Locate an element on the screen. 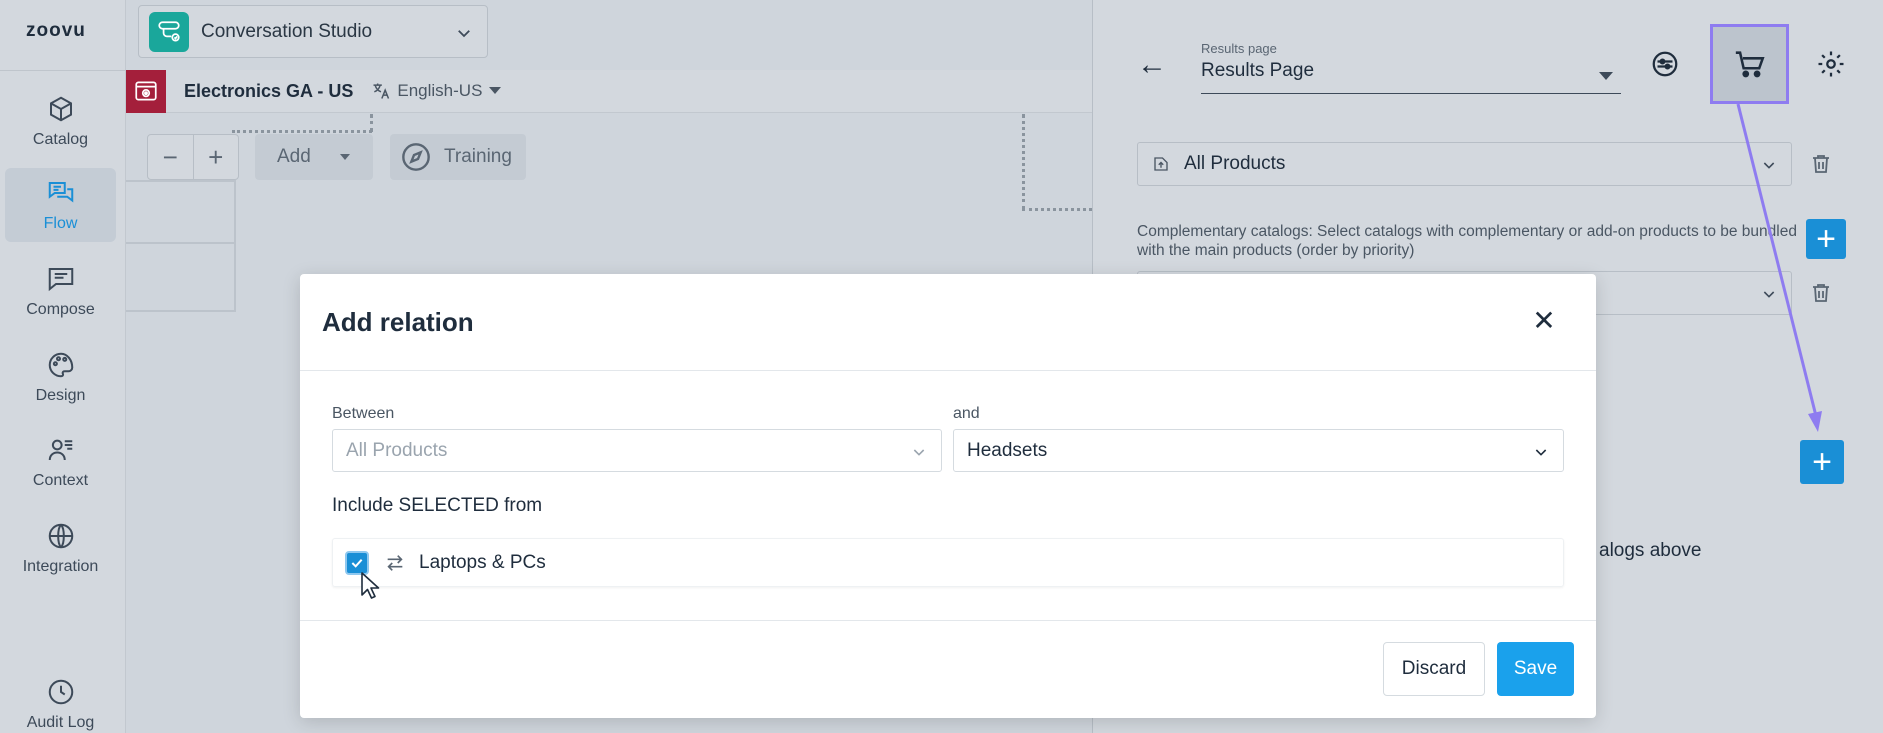  nav-label-compose: Compose is located at coordinates (60, 309).